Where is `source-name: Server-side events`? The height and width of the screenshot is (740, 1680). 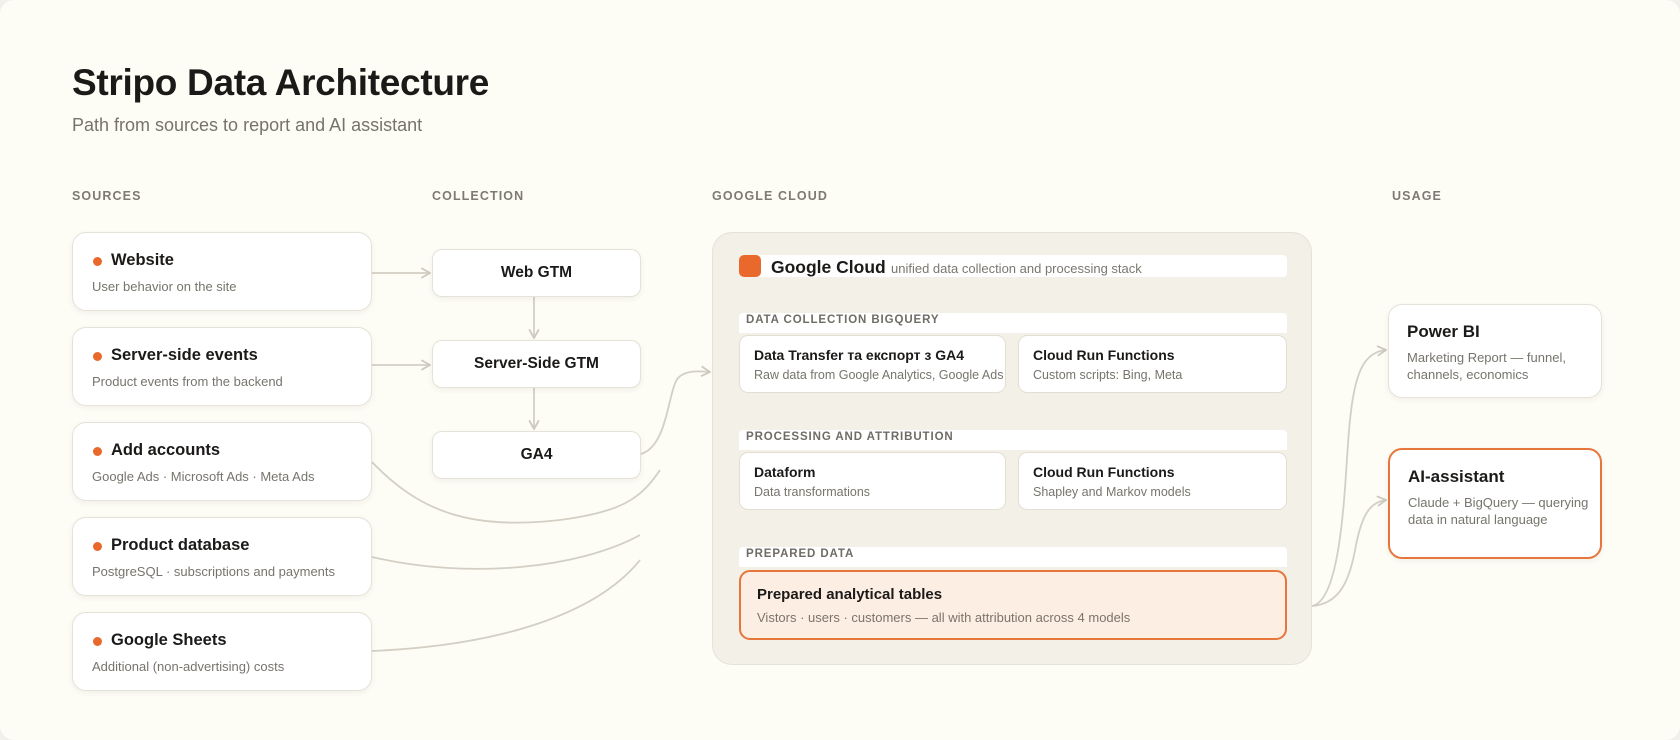 source-name: Server-side events is located at coordinates (184, 355).